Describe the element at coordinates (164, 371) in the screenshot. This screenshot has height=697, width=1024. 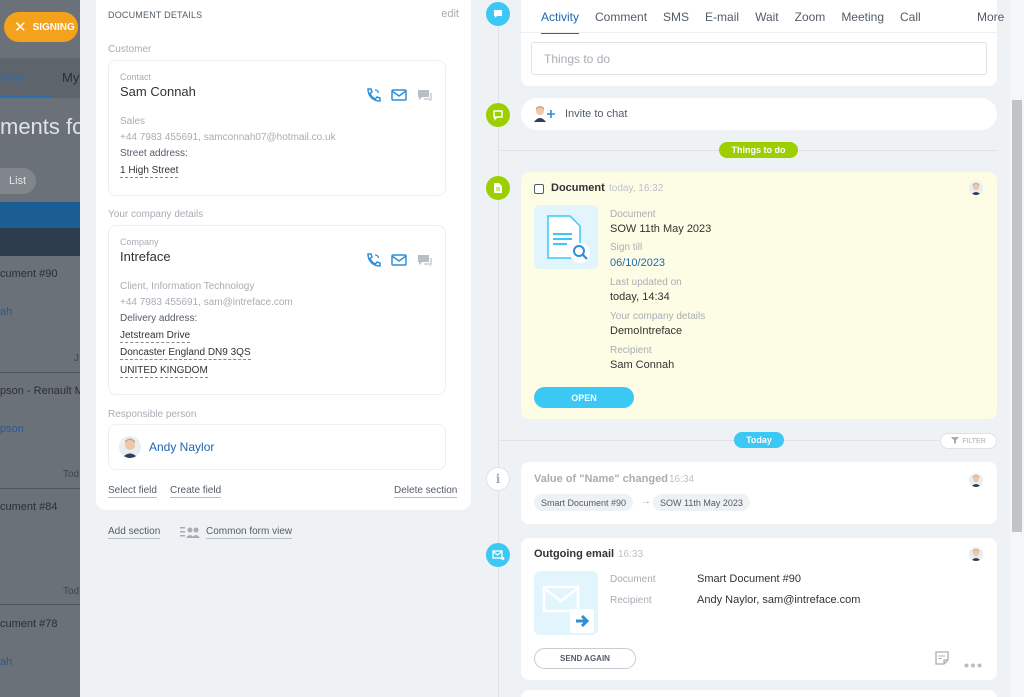
I see `delivery-address-line: UNITED KINGDOM` at that location.